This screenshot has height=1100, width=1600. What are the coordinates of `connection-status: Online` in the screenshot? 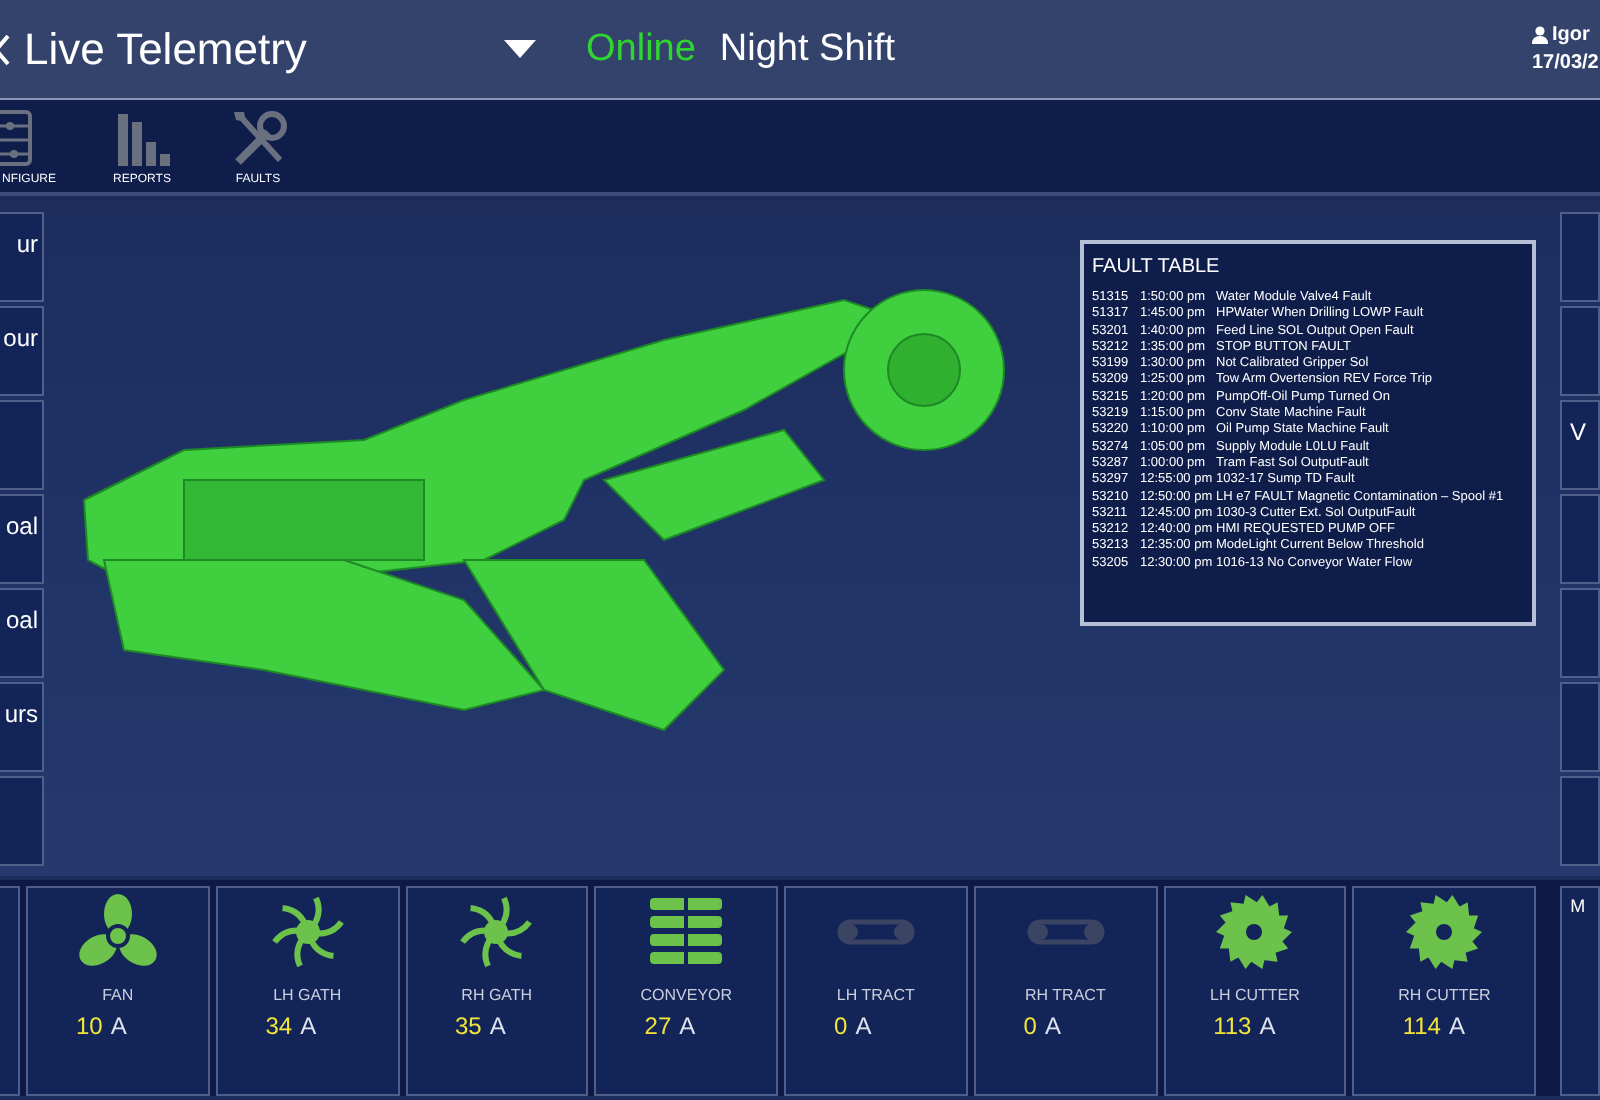 It's located at (641, 49).